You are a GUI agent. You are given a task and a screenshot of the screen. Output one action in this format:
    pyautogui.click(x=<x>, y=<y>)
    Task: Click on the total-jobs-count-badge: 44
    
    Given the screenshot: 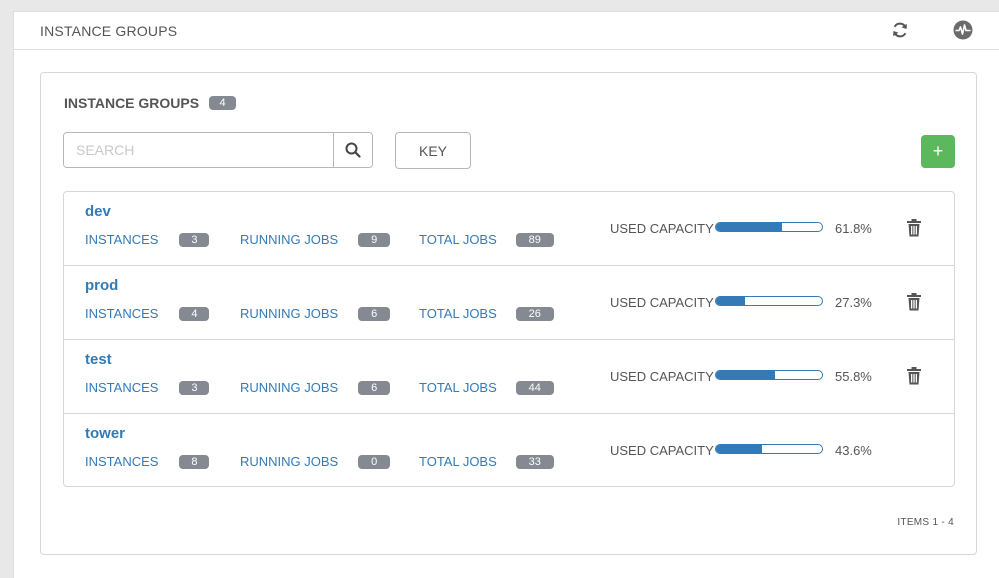 What is the action you would take?
    pyautogui.click(x=534, y=387)
    